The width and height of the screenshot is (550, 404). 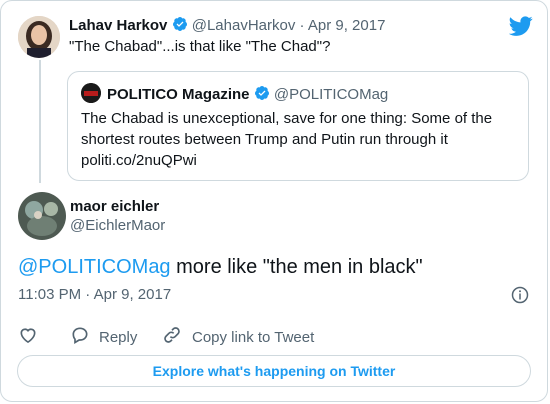 I want to click on maor-handle: @EichlerMaor, so click(x=117, y=226).